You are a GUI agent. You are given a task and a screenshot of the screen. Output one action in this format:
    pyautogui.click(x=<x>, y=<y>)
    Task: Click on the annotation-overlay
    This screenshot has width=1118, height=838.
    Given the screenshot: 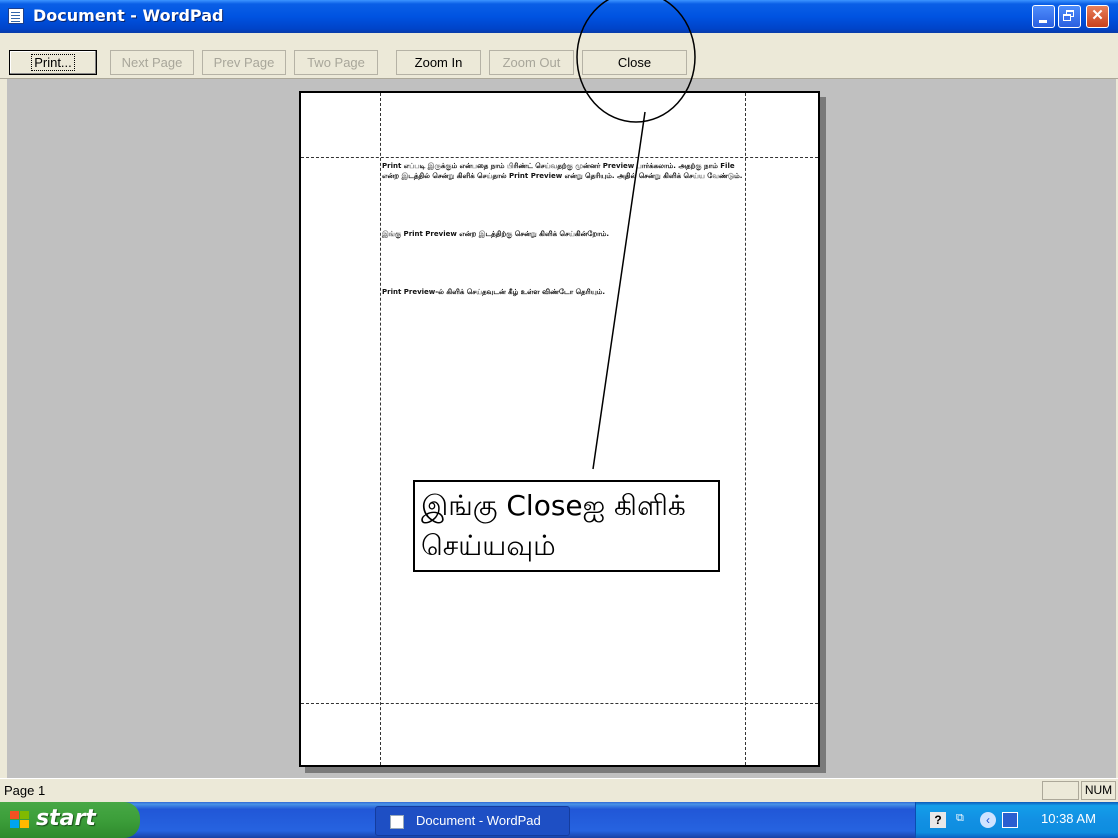 What is the action you would take?
    pyautogui.click(x=636, y=235)
    